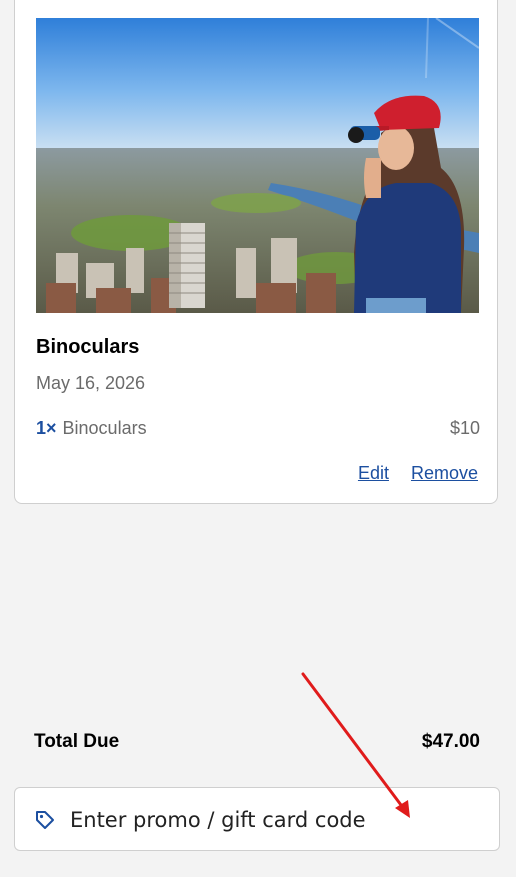 Image resolution: width=516 pixels, height=877 pixels. I want to click on promo-code-label: Enter promo / gift card code, so click(218, 820).